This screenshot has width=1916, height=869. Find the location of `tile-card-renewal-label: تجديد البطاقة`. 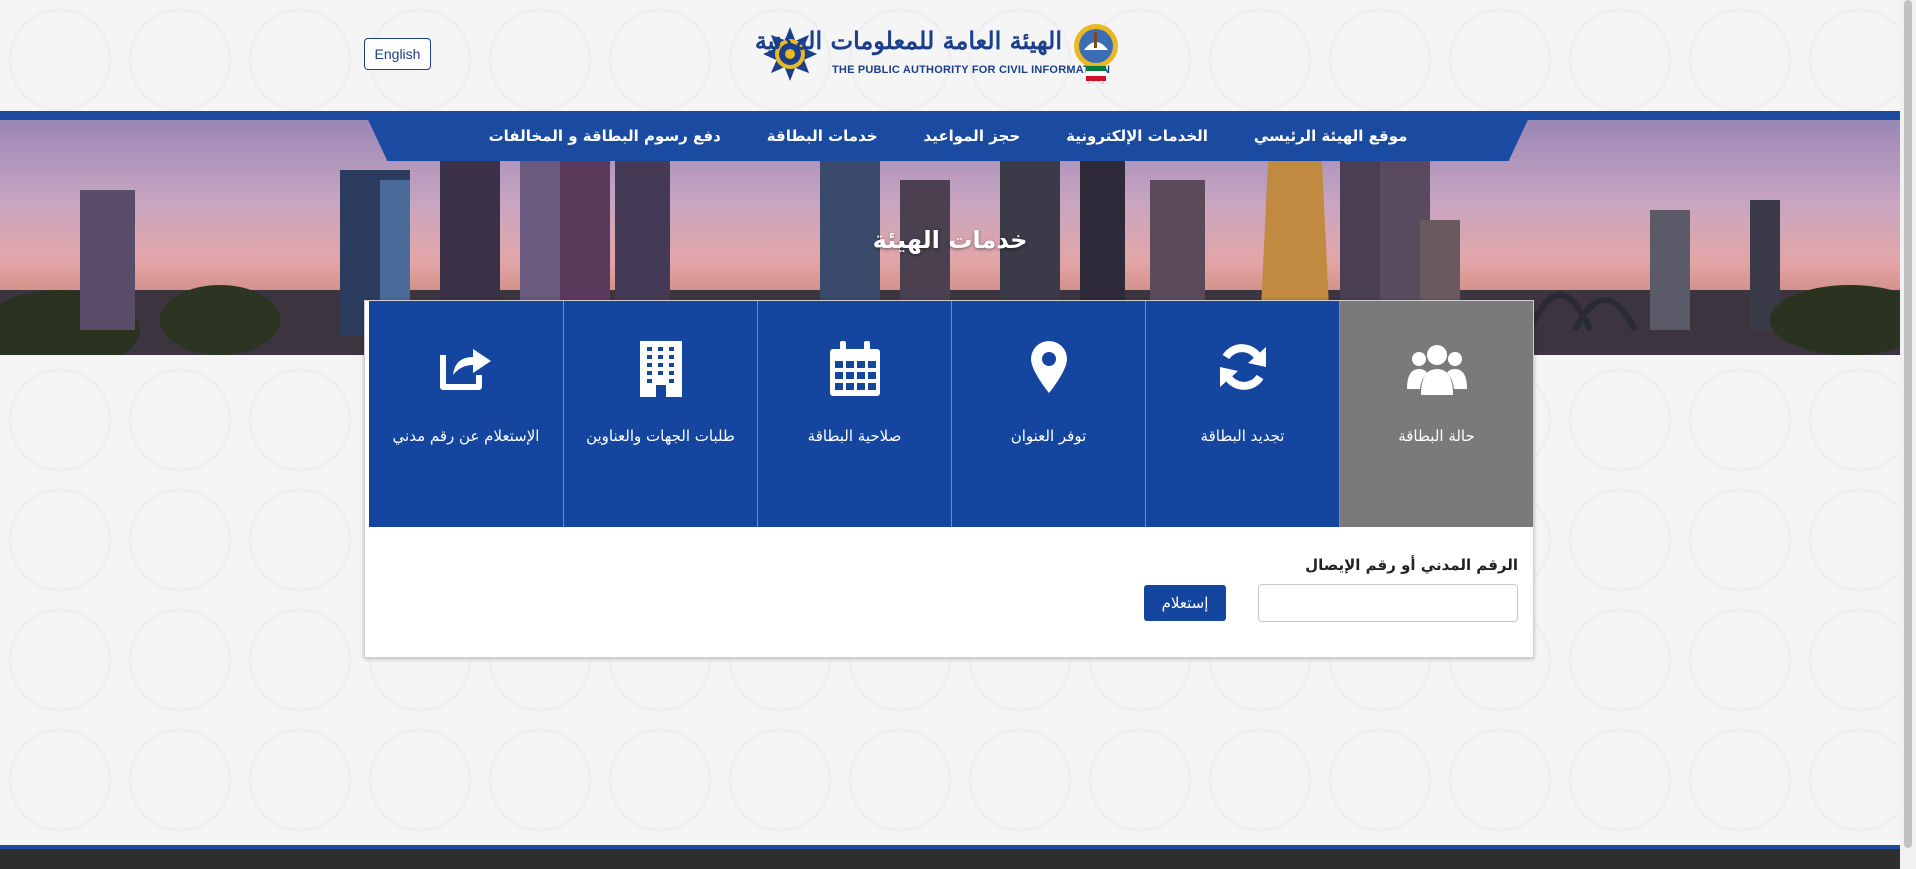

tile-card-renewal-label: تجديد البطاقة is located at coordinates (1242, 436).